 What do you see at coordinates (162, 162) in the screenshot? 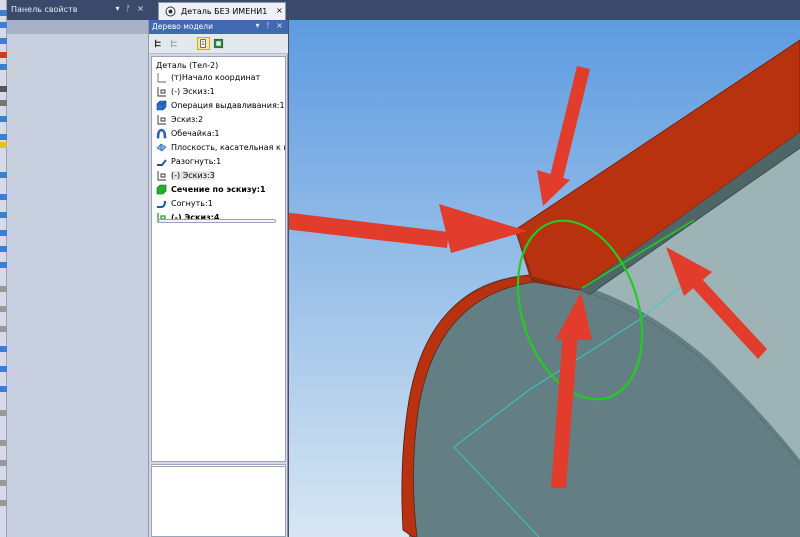
I see `unbend-icon` at bounding box center [162, 162].